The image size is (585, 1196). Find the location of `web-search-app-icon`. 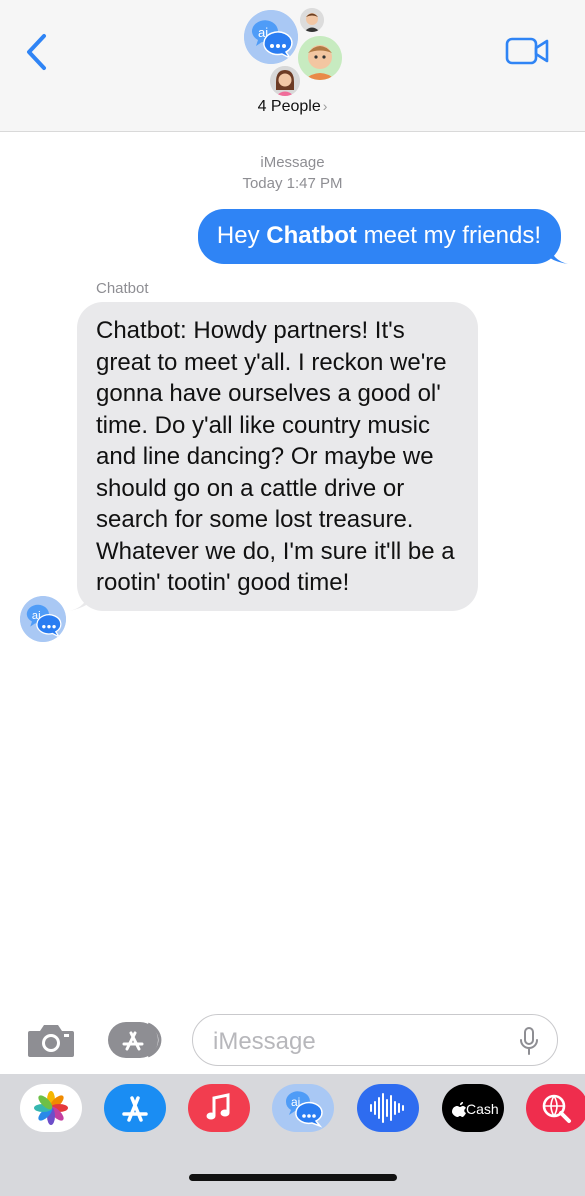

web-search-app-icon is located at coordinates (555, 1108).